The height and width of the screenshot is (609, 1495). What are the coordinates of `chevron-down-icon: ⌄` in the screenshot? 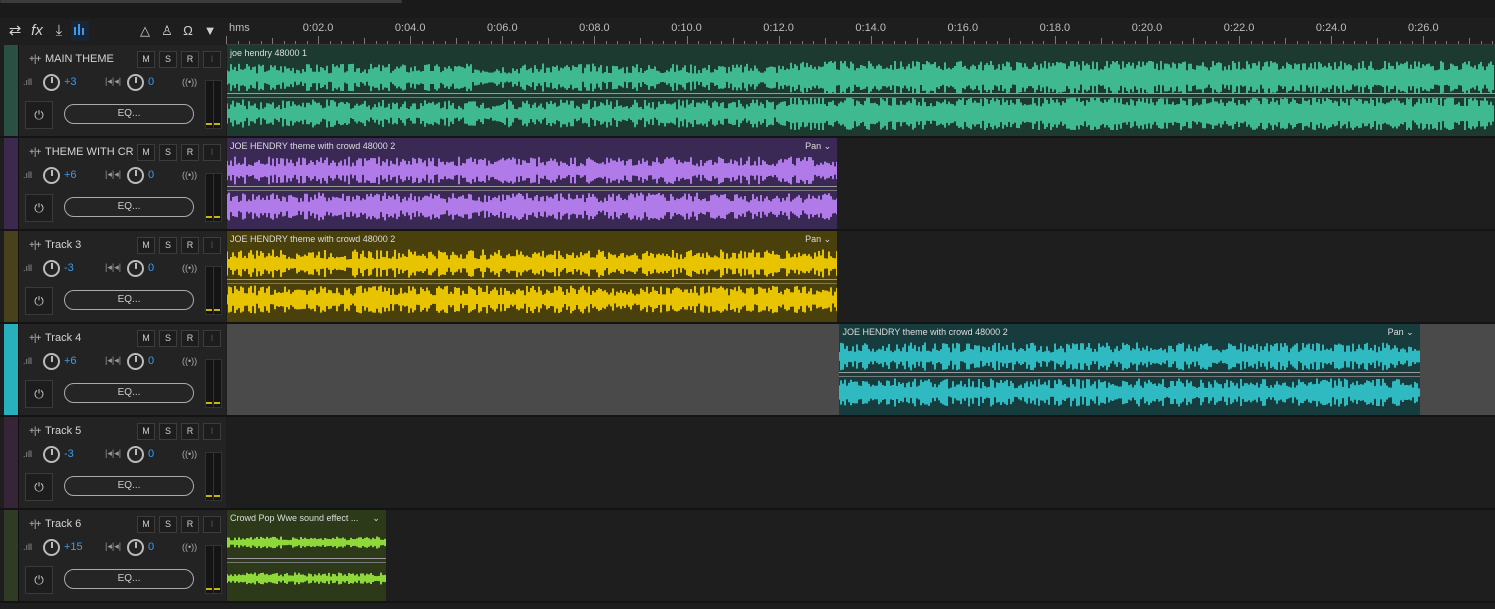 It's located at (376, 518).